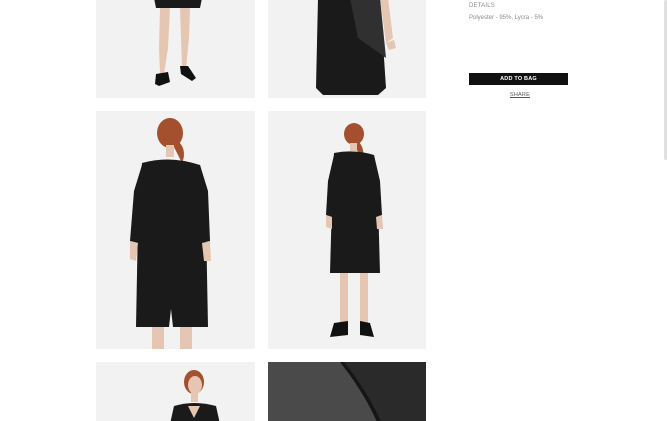 The width and height of the screenshot is (668, 421). Describe the element at coordinates (665, 80) in the screenshot. I see `page-scrollbar` at that location.